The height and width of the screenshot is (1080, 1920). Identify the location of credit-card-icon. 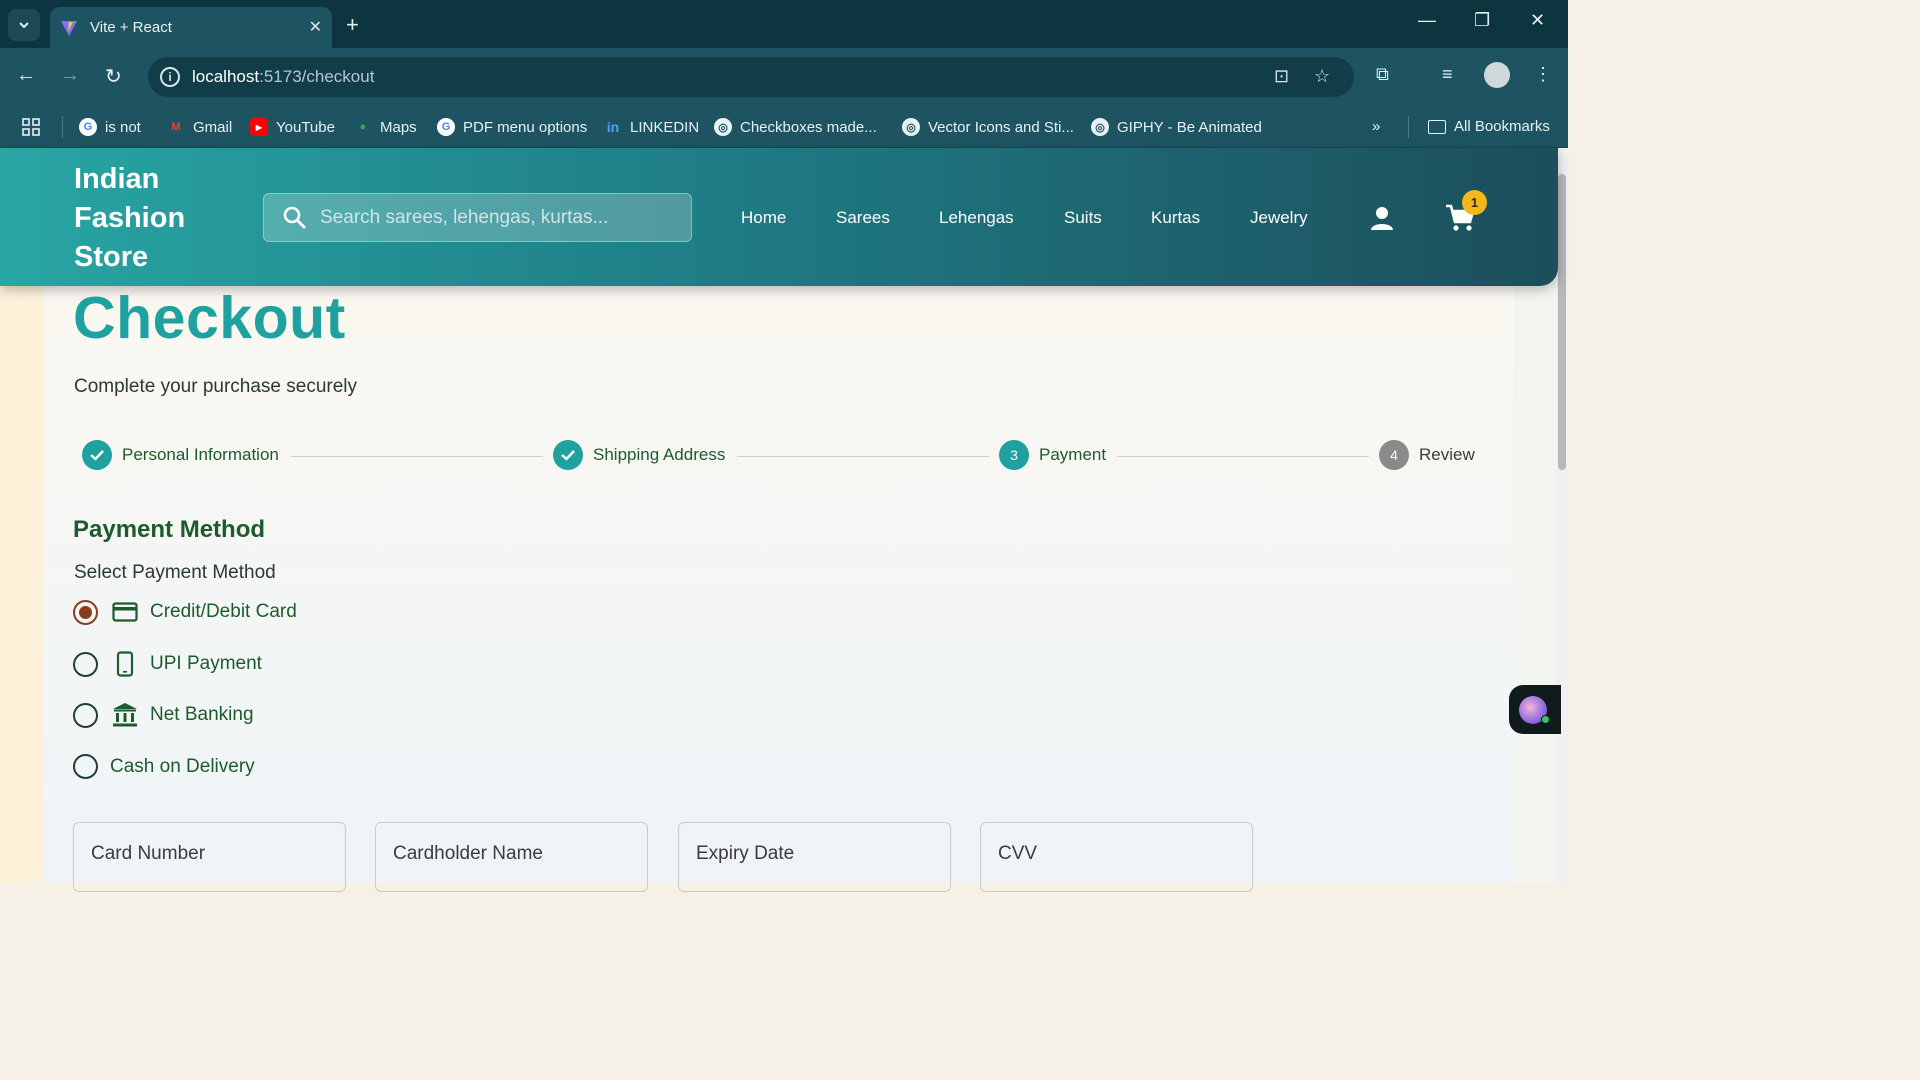
(125, 612).